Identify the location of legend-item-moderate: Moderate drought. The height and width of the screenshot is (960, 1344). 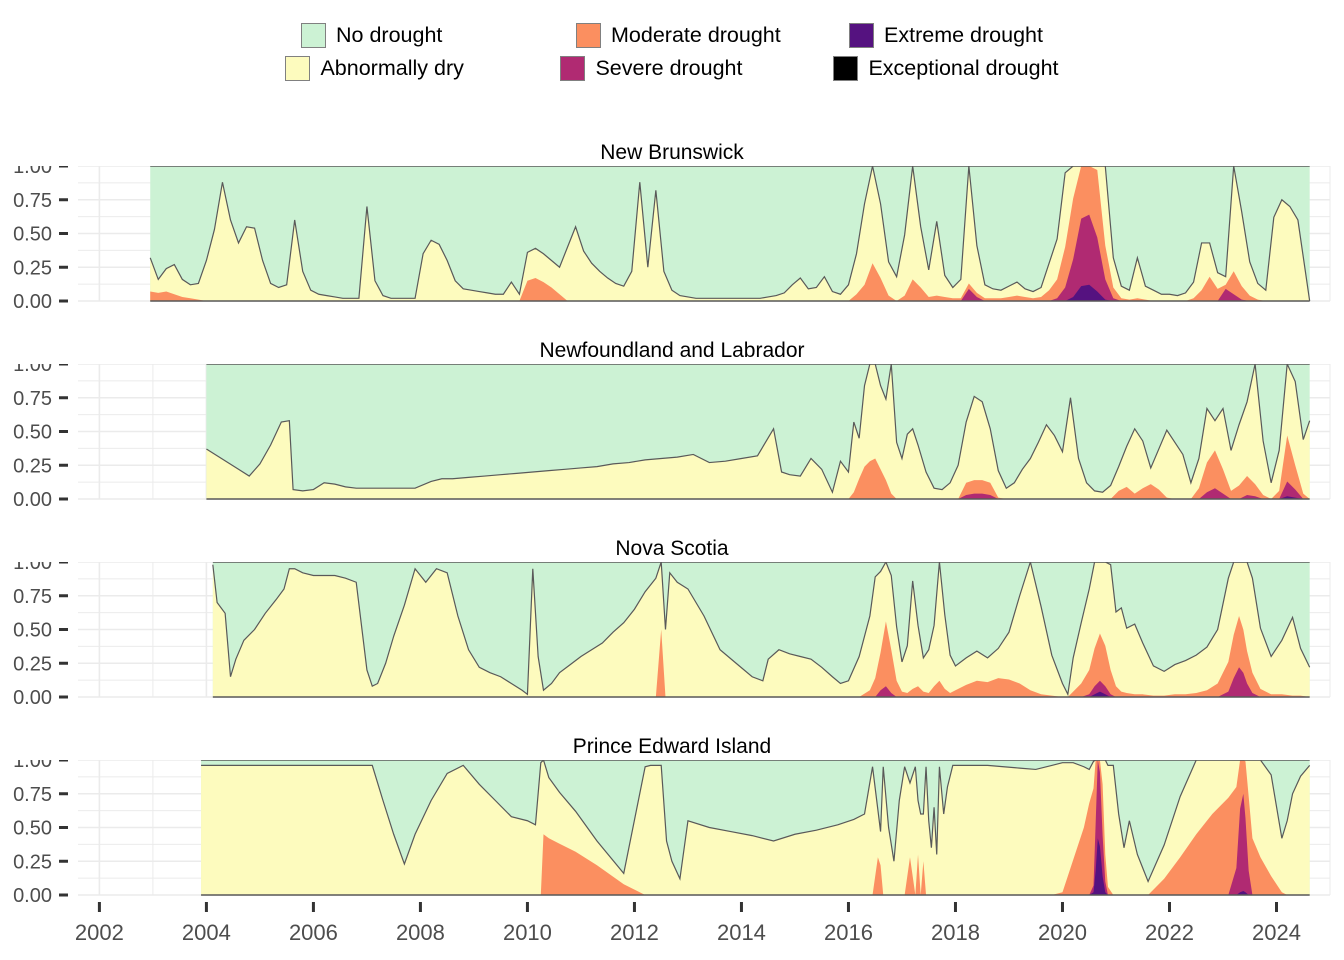
(683, 35).